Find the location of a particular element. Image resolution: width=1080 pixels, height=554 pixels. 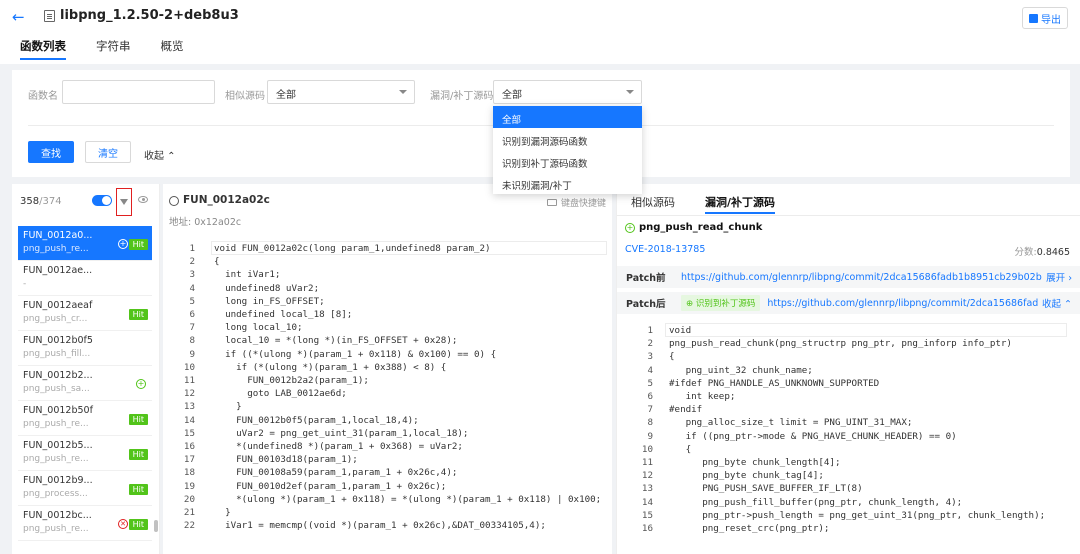

function-title: FUN_0012a02c is located at coordinates (226, 200).